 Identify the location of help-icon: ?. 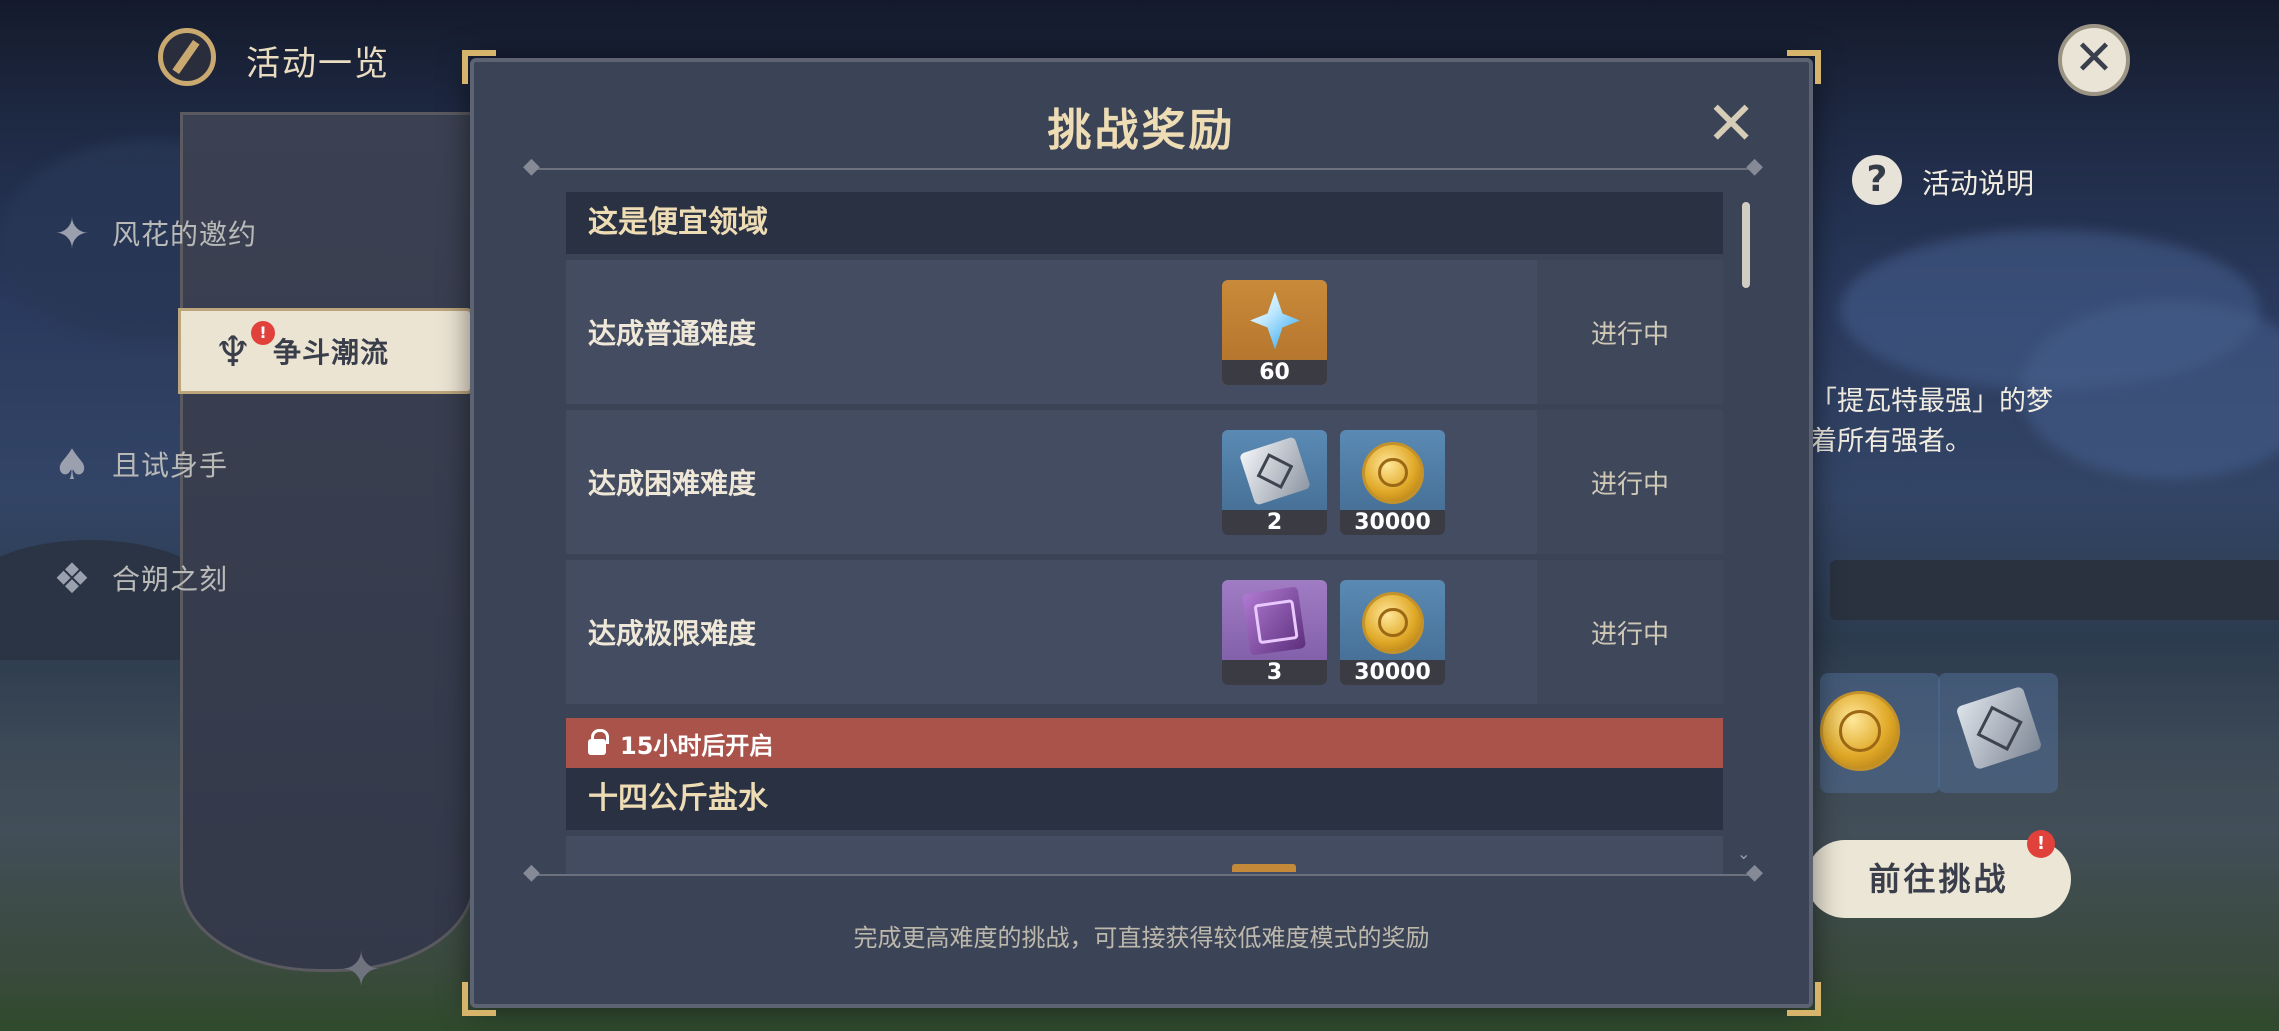
(1877, 180).